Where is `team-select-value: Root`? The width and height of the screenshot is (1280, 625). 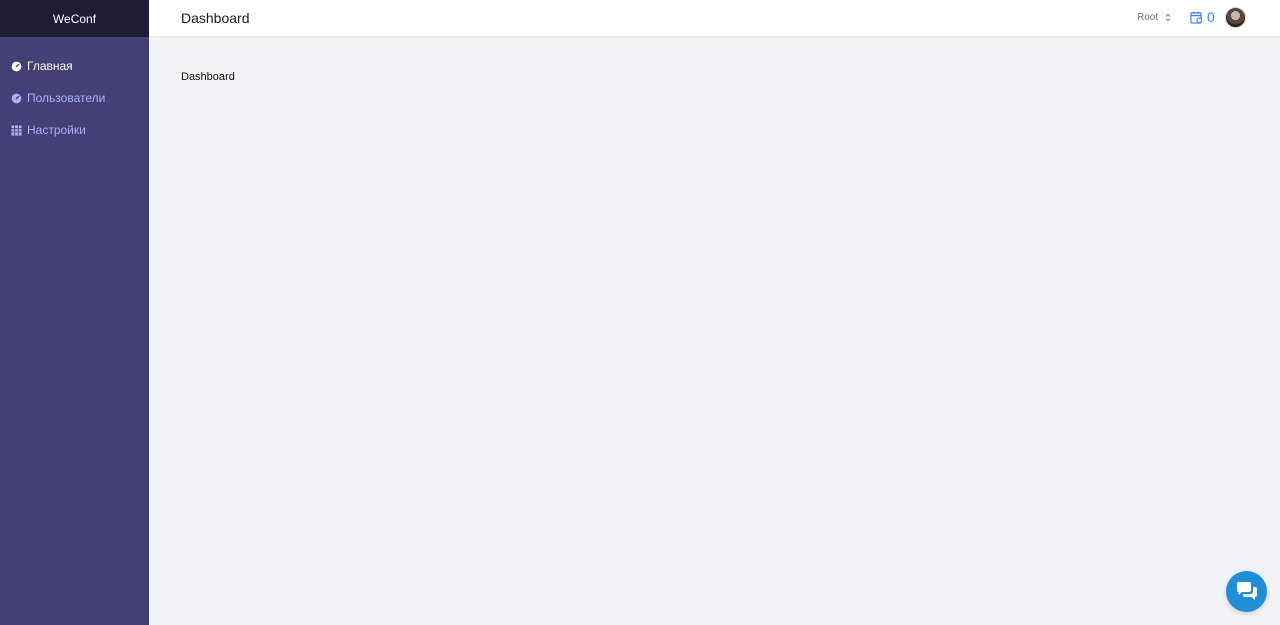
team-select-value: Root is located at coordinates (1148, 17).